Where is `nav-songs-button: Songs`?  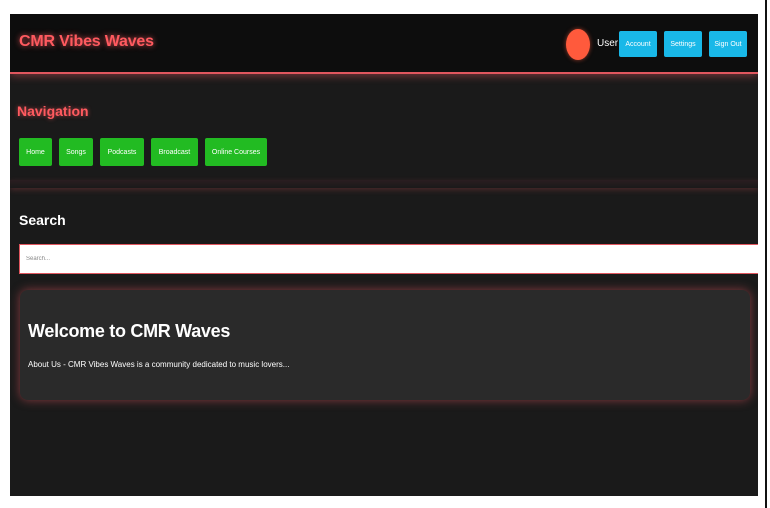 nav-songs-button: Songs is located at coordinates (76, 152).